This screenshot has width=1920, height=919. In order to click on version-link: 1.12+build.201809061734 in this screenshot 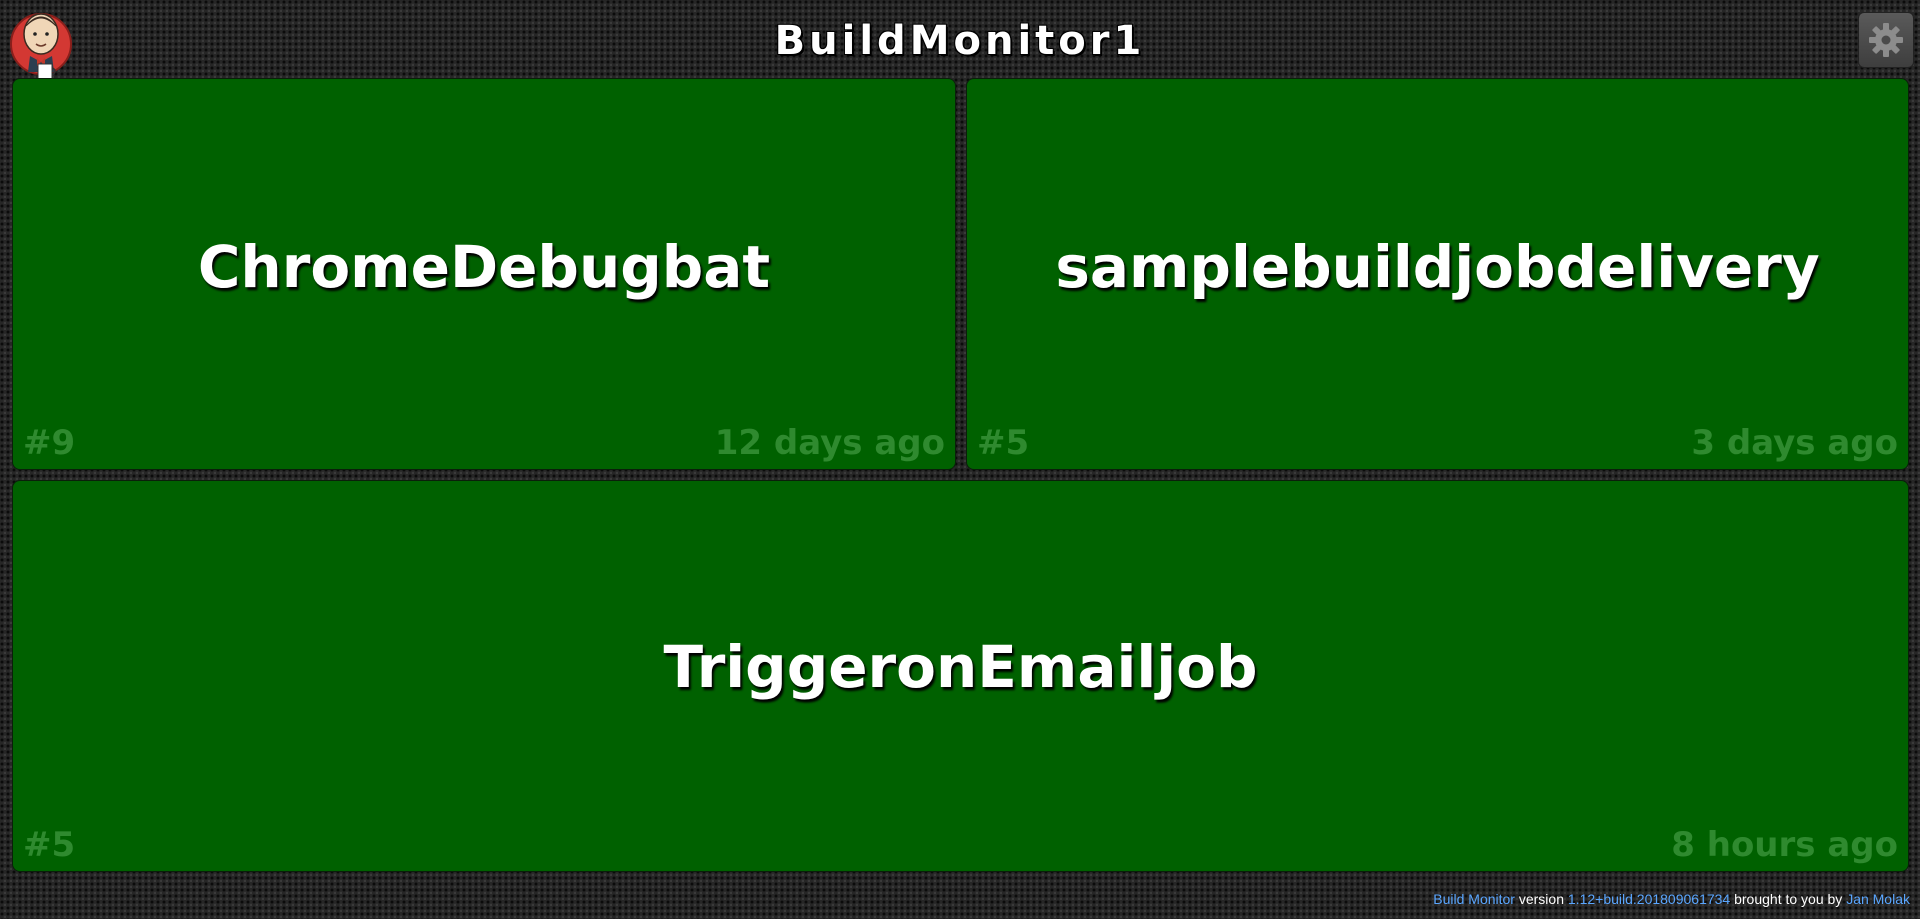, I will do `click(1649, 899)`.